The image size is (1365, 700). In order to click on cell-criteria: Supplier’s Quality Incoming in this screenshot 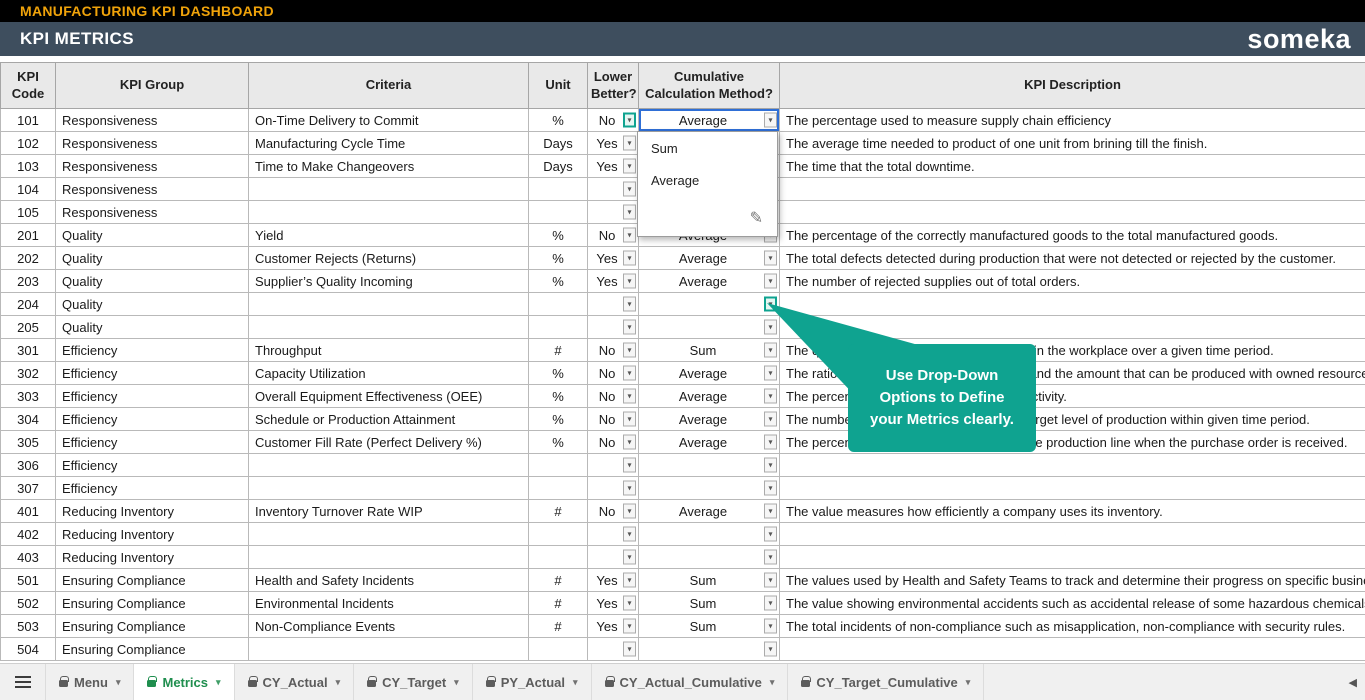, I will do `click(388, 281)`.